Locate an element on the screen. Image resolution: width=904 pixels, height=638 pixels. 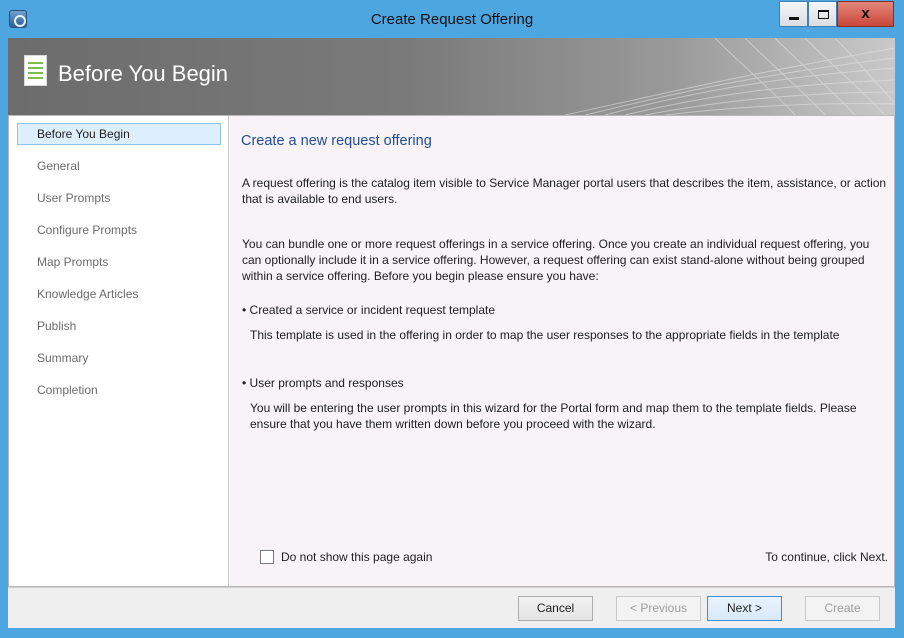
maximize-icon is located at coordinates (823, 14).